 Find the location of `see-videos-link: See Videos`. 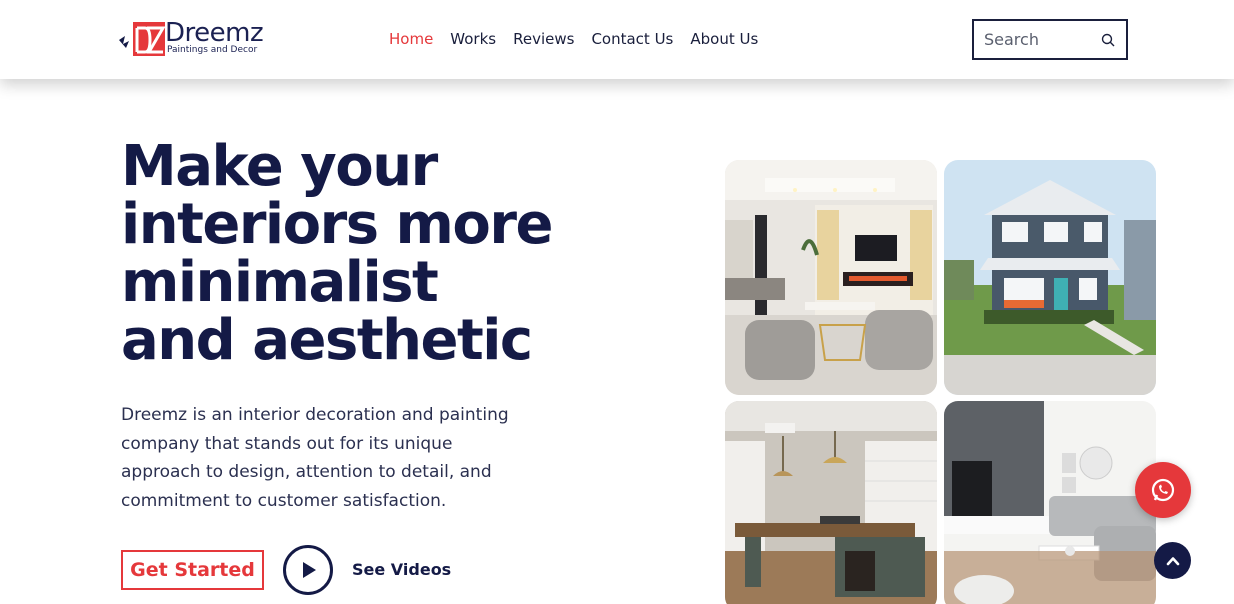

see-videos-link: See Videos is located at coordinates (401, 569).